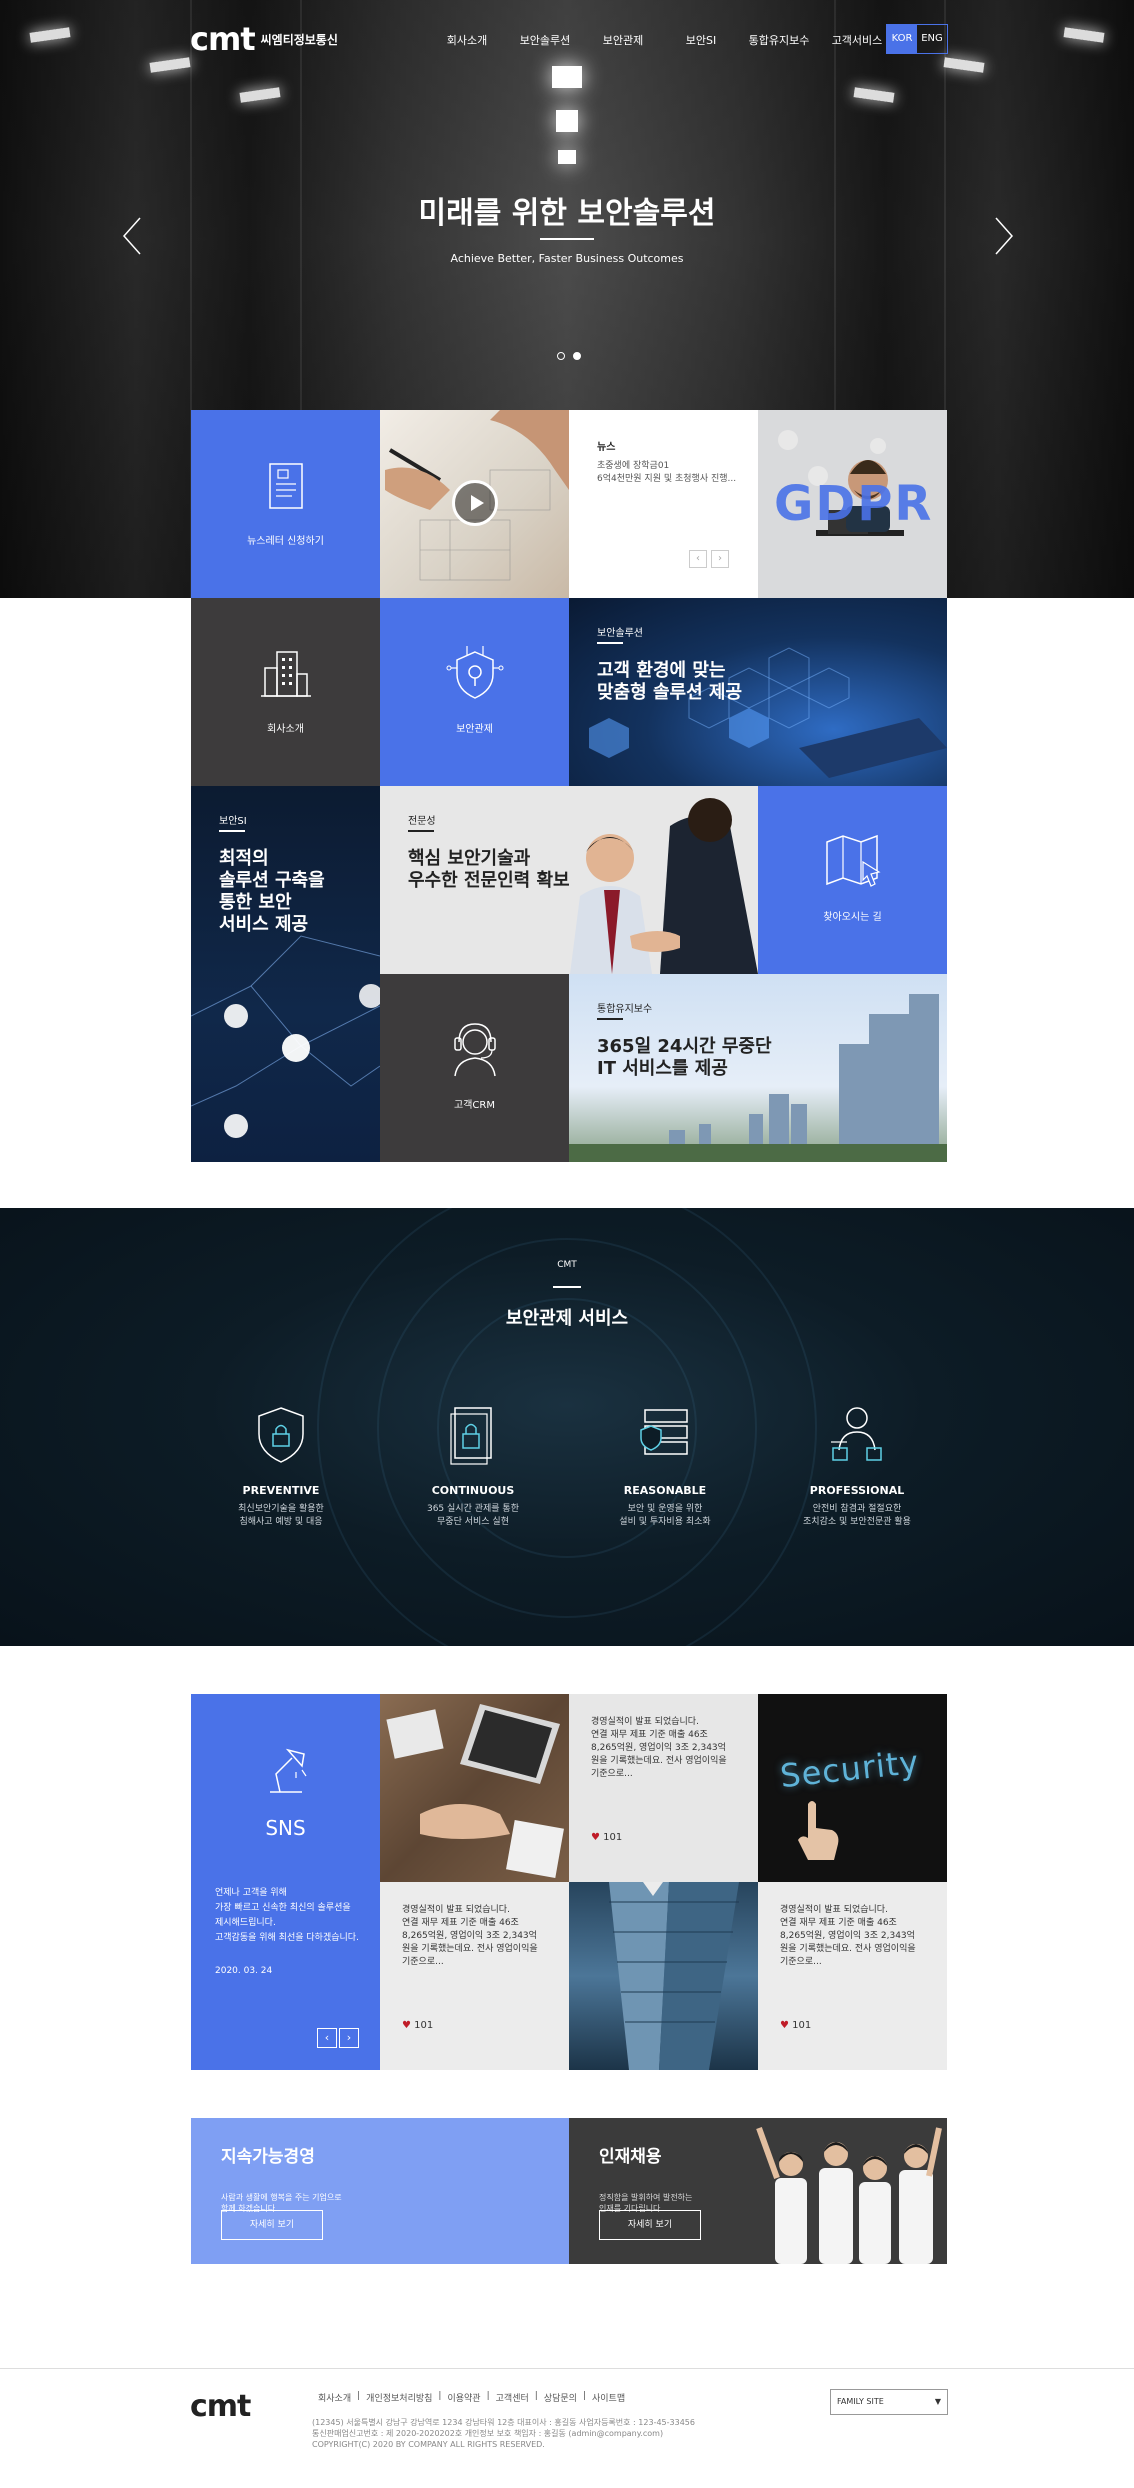 This screenshot has width=1134, height=2488. What do you see at coordinates (684, 1057) in the screenshot?
I see `maintenance-title: 365일 24시간 무중단 IT 서비스를 제공` at bounding box center [684, 1057].